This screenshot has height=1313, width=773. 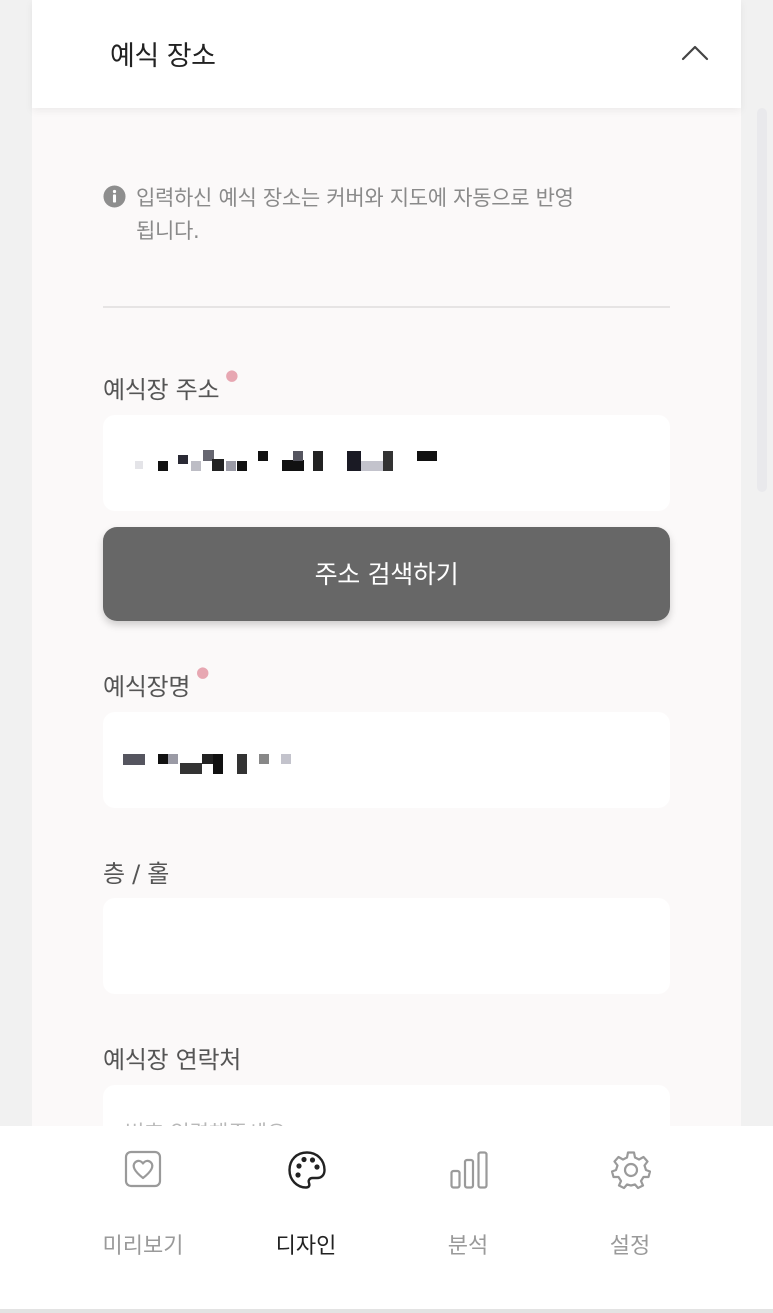 I want to click on tab-label: 디자인, so click(x=306, y=1246).